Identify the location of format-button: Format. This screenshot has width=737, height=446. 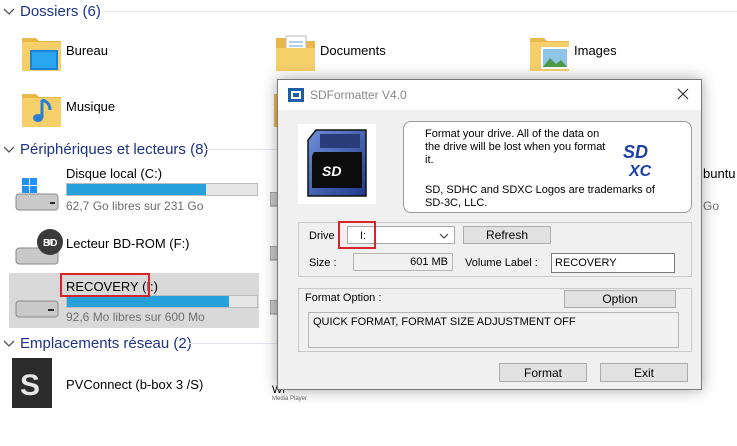
(543, 372).